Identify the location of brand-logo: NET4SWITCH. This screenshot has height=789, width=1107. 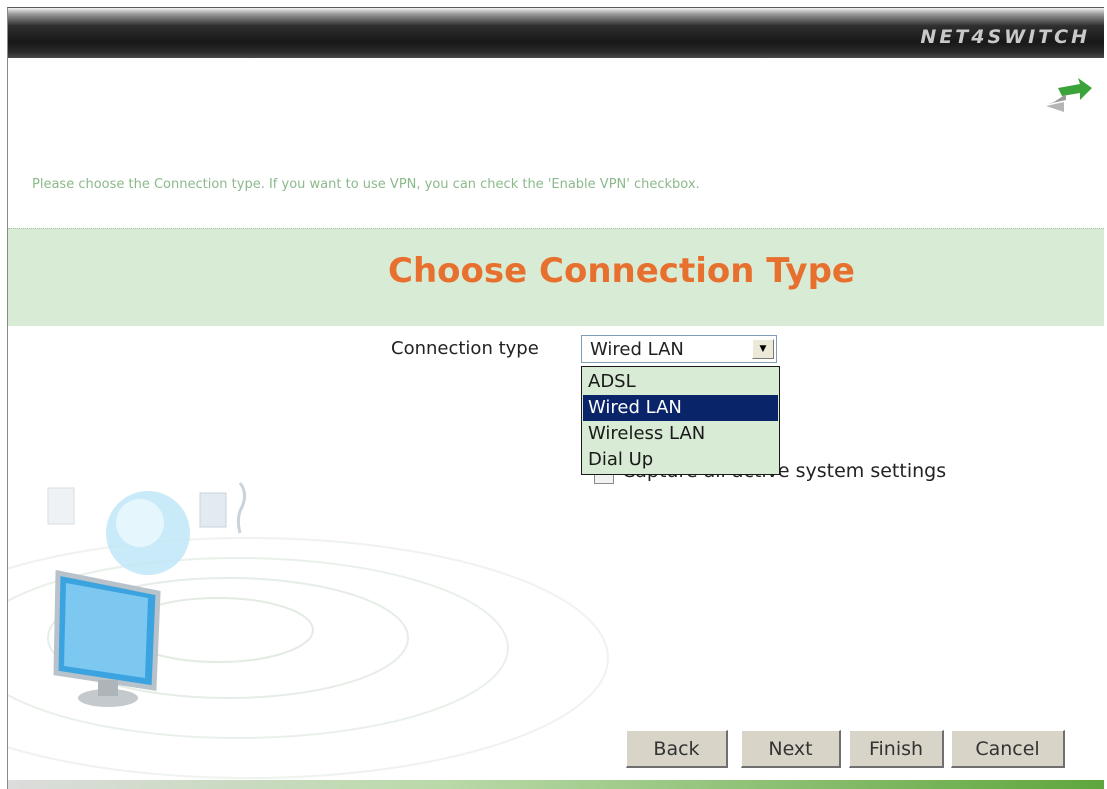
(1005, 37).